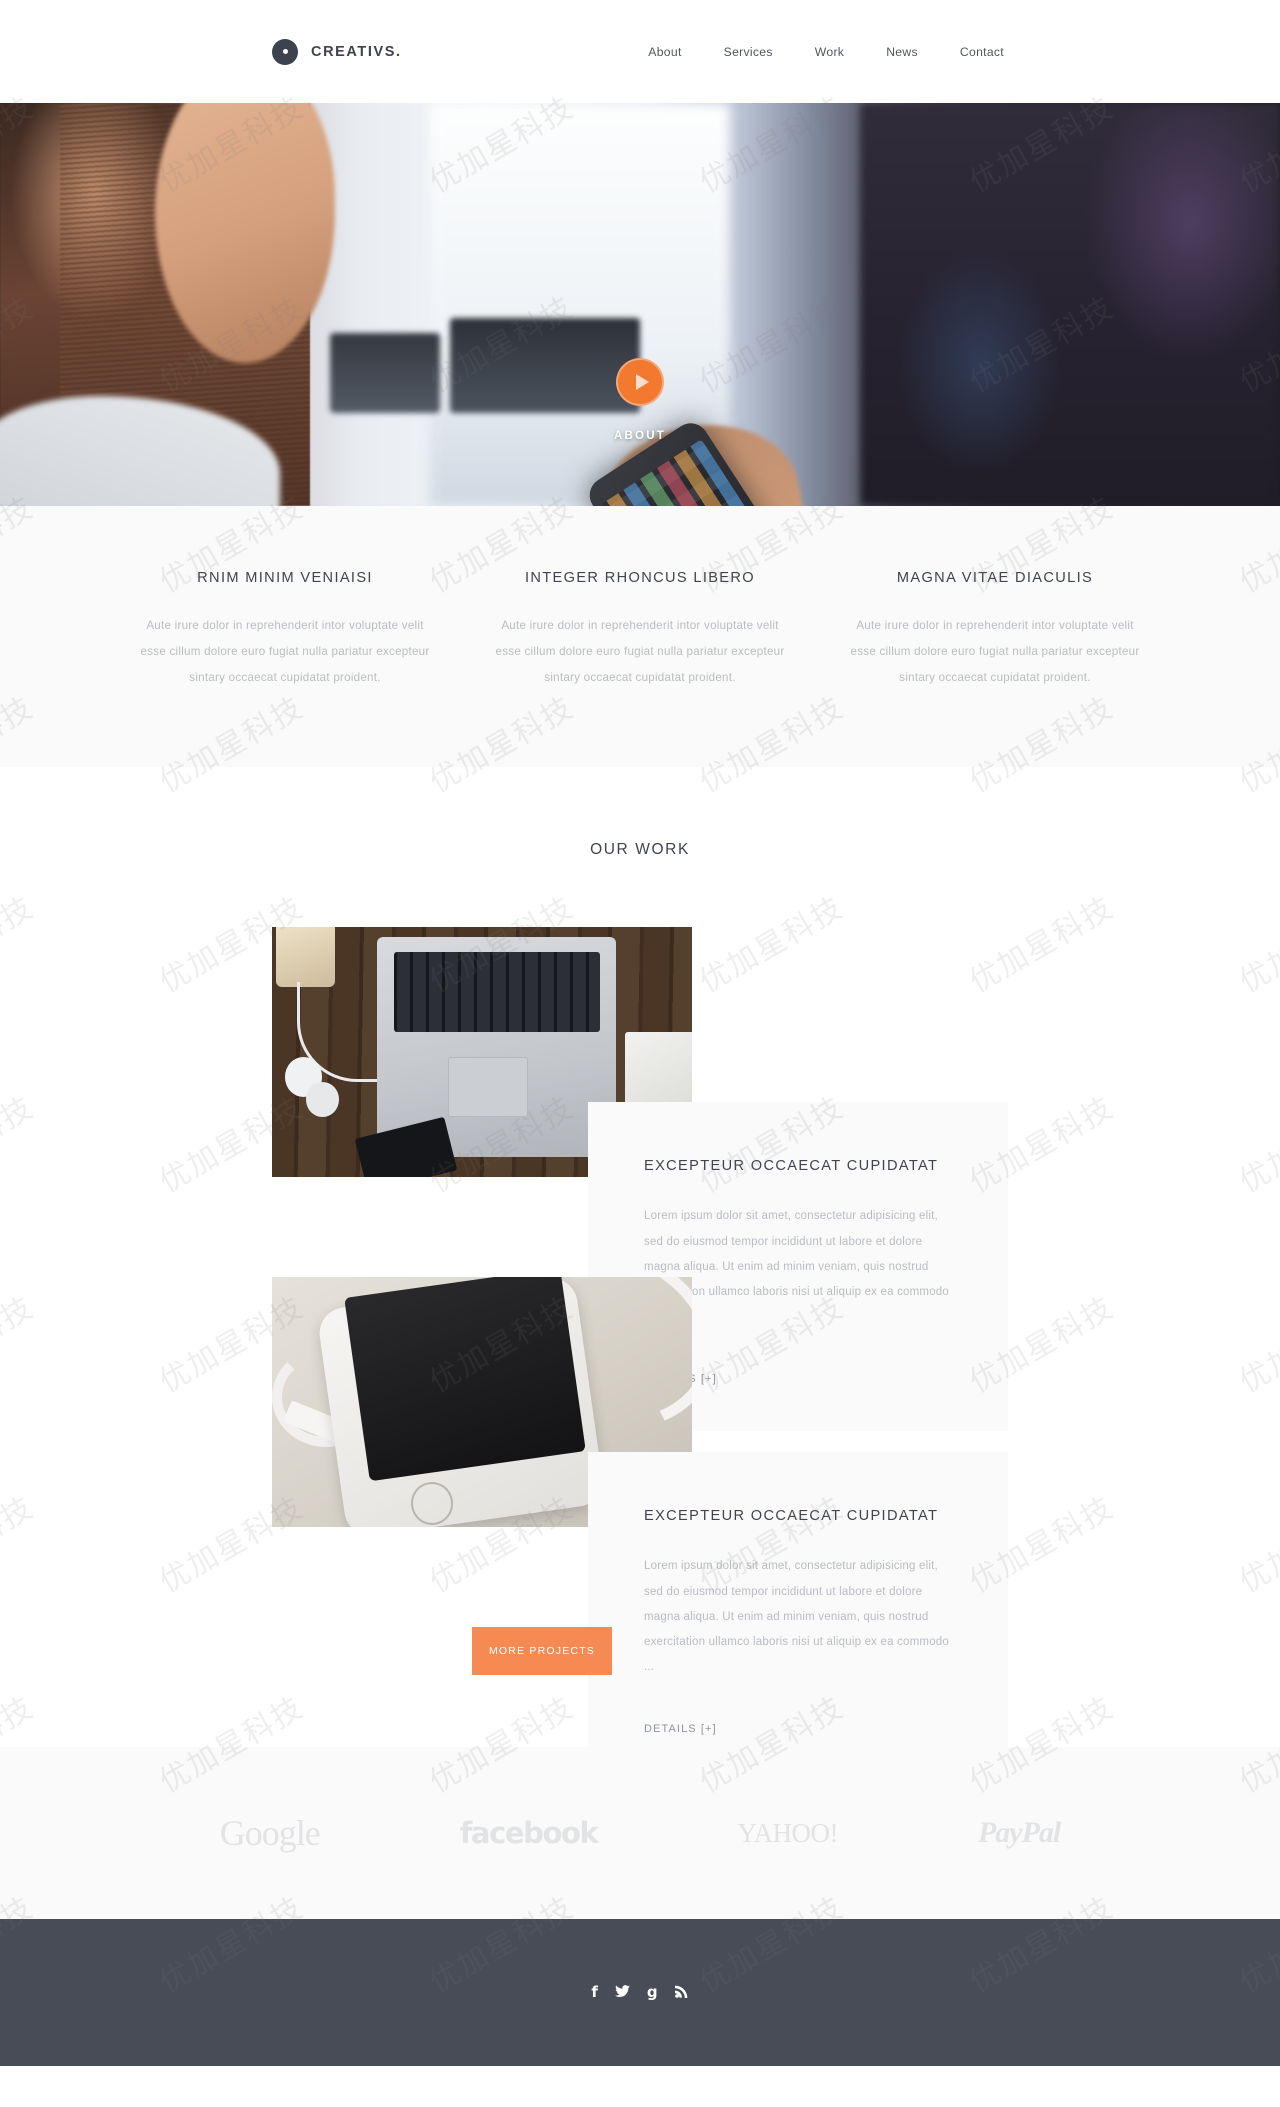 This screenshot has height=2107, width=1280. Describe the element at coordinates (664, 52) in the screenshot. I see `nav-item-about: About` at that location.